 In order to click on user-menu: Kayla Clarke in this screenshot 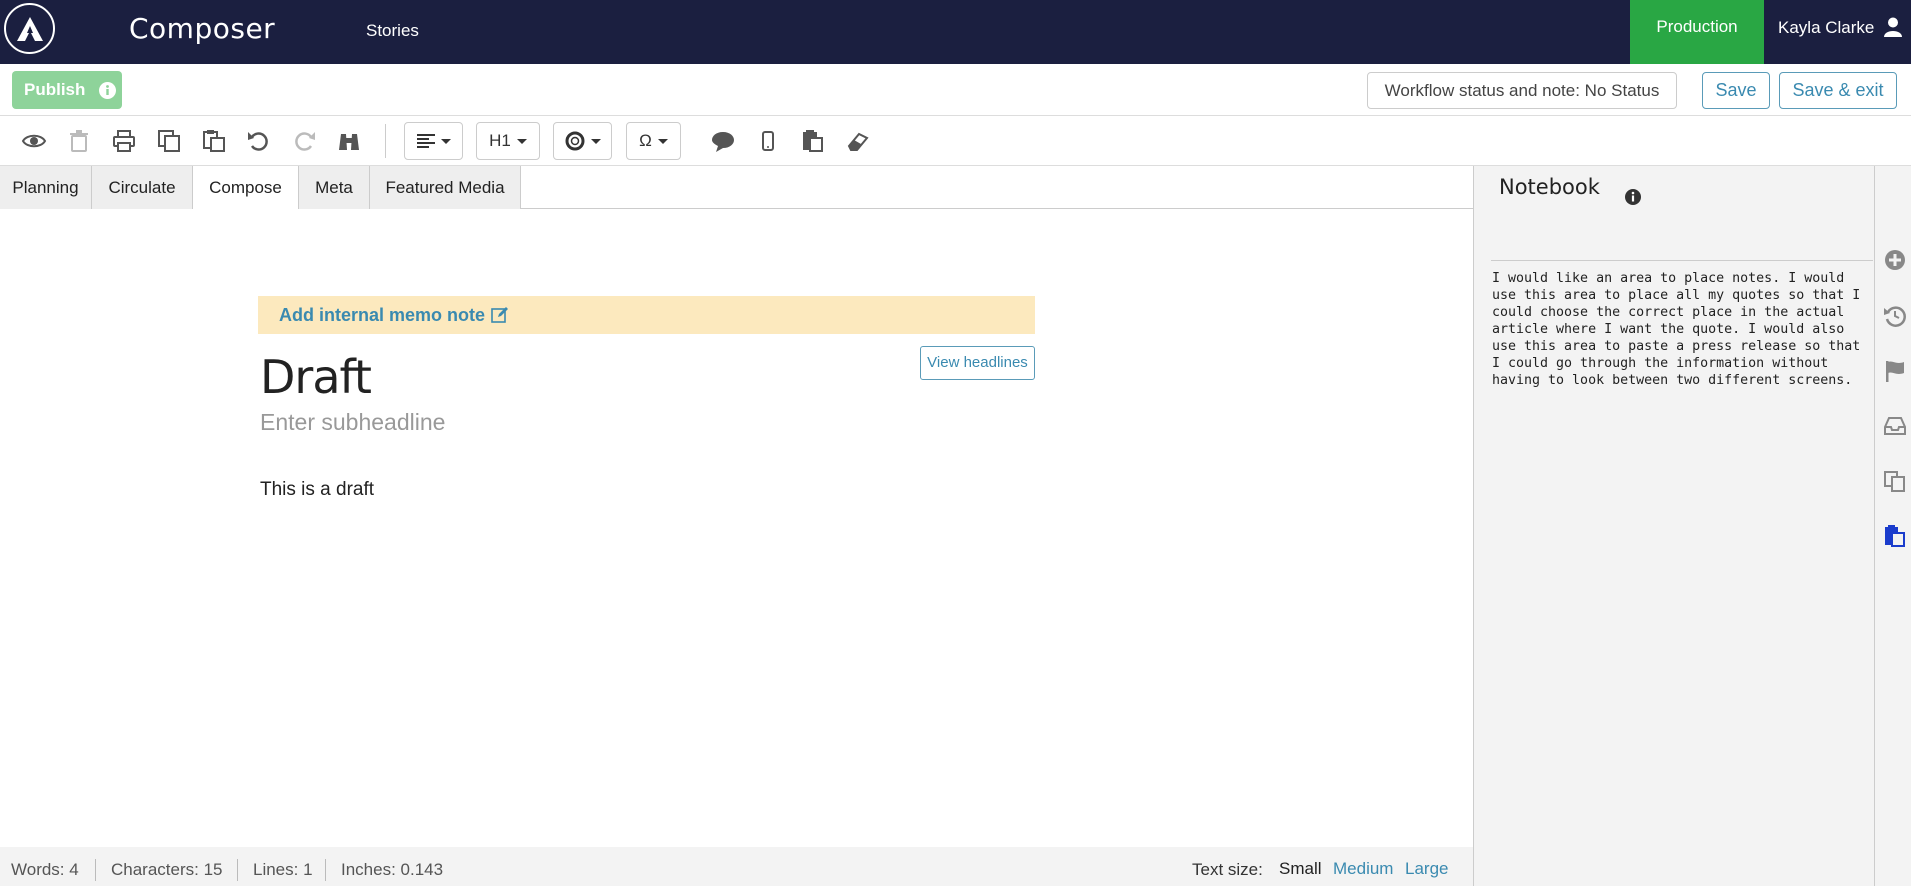, I will do `click(1838, 32)`.